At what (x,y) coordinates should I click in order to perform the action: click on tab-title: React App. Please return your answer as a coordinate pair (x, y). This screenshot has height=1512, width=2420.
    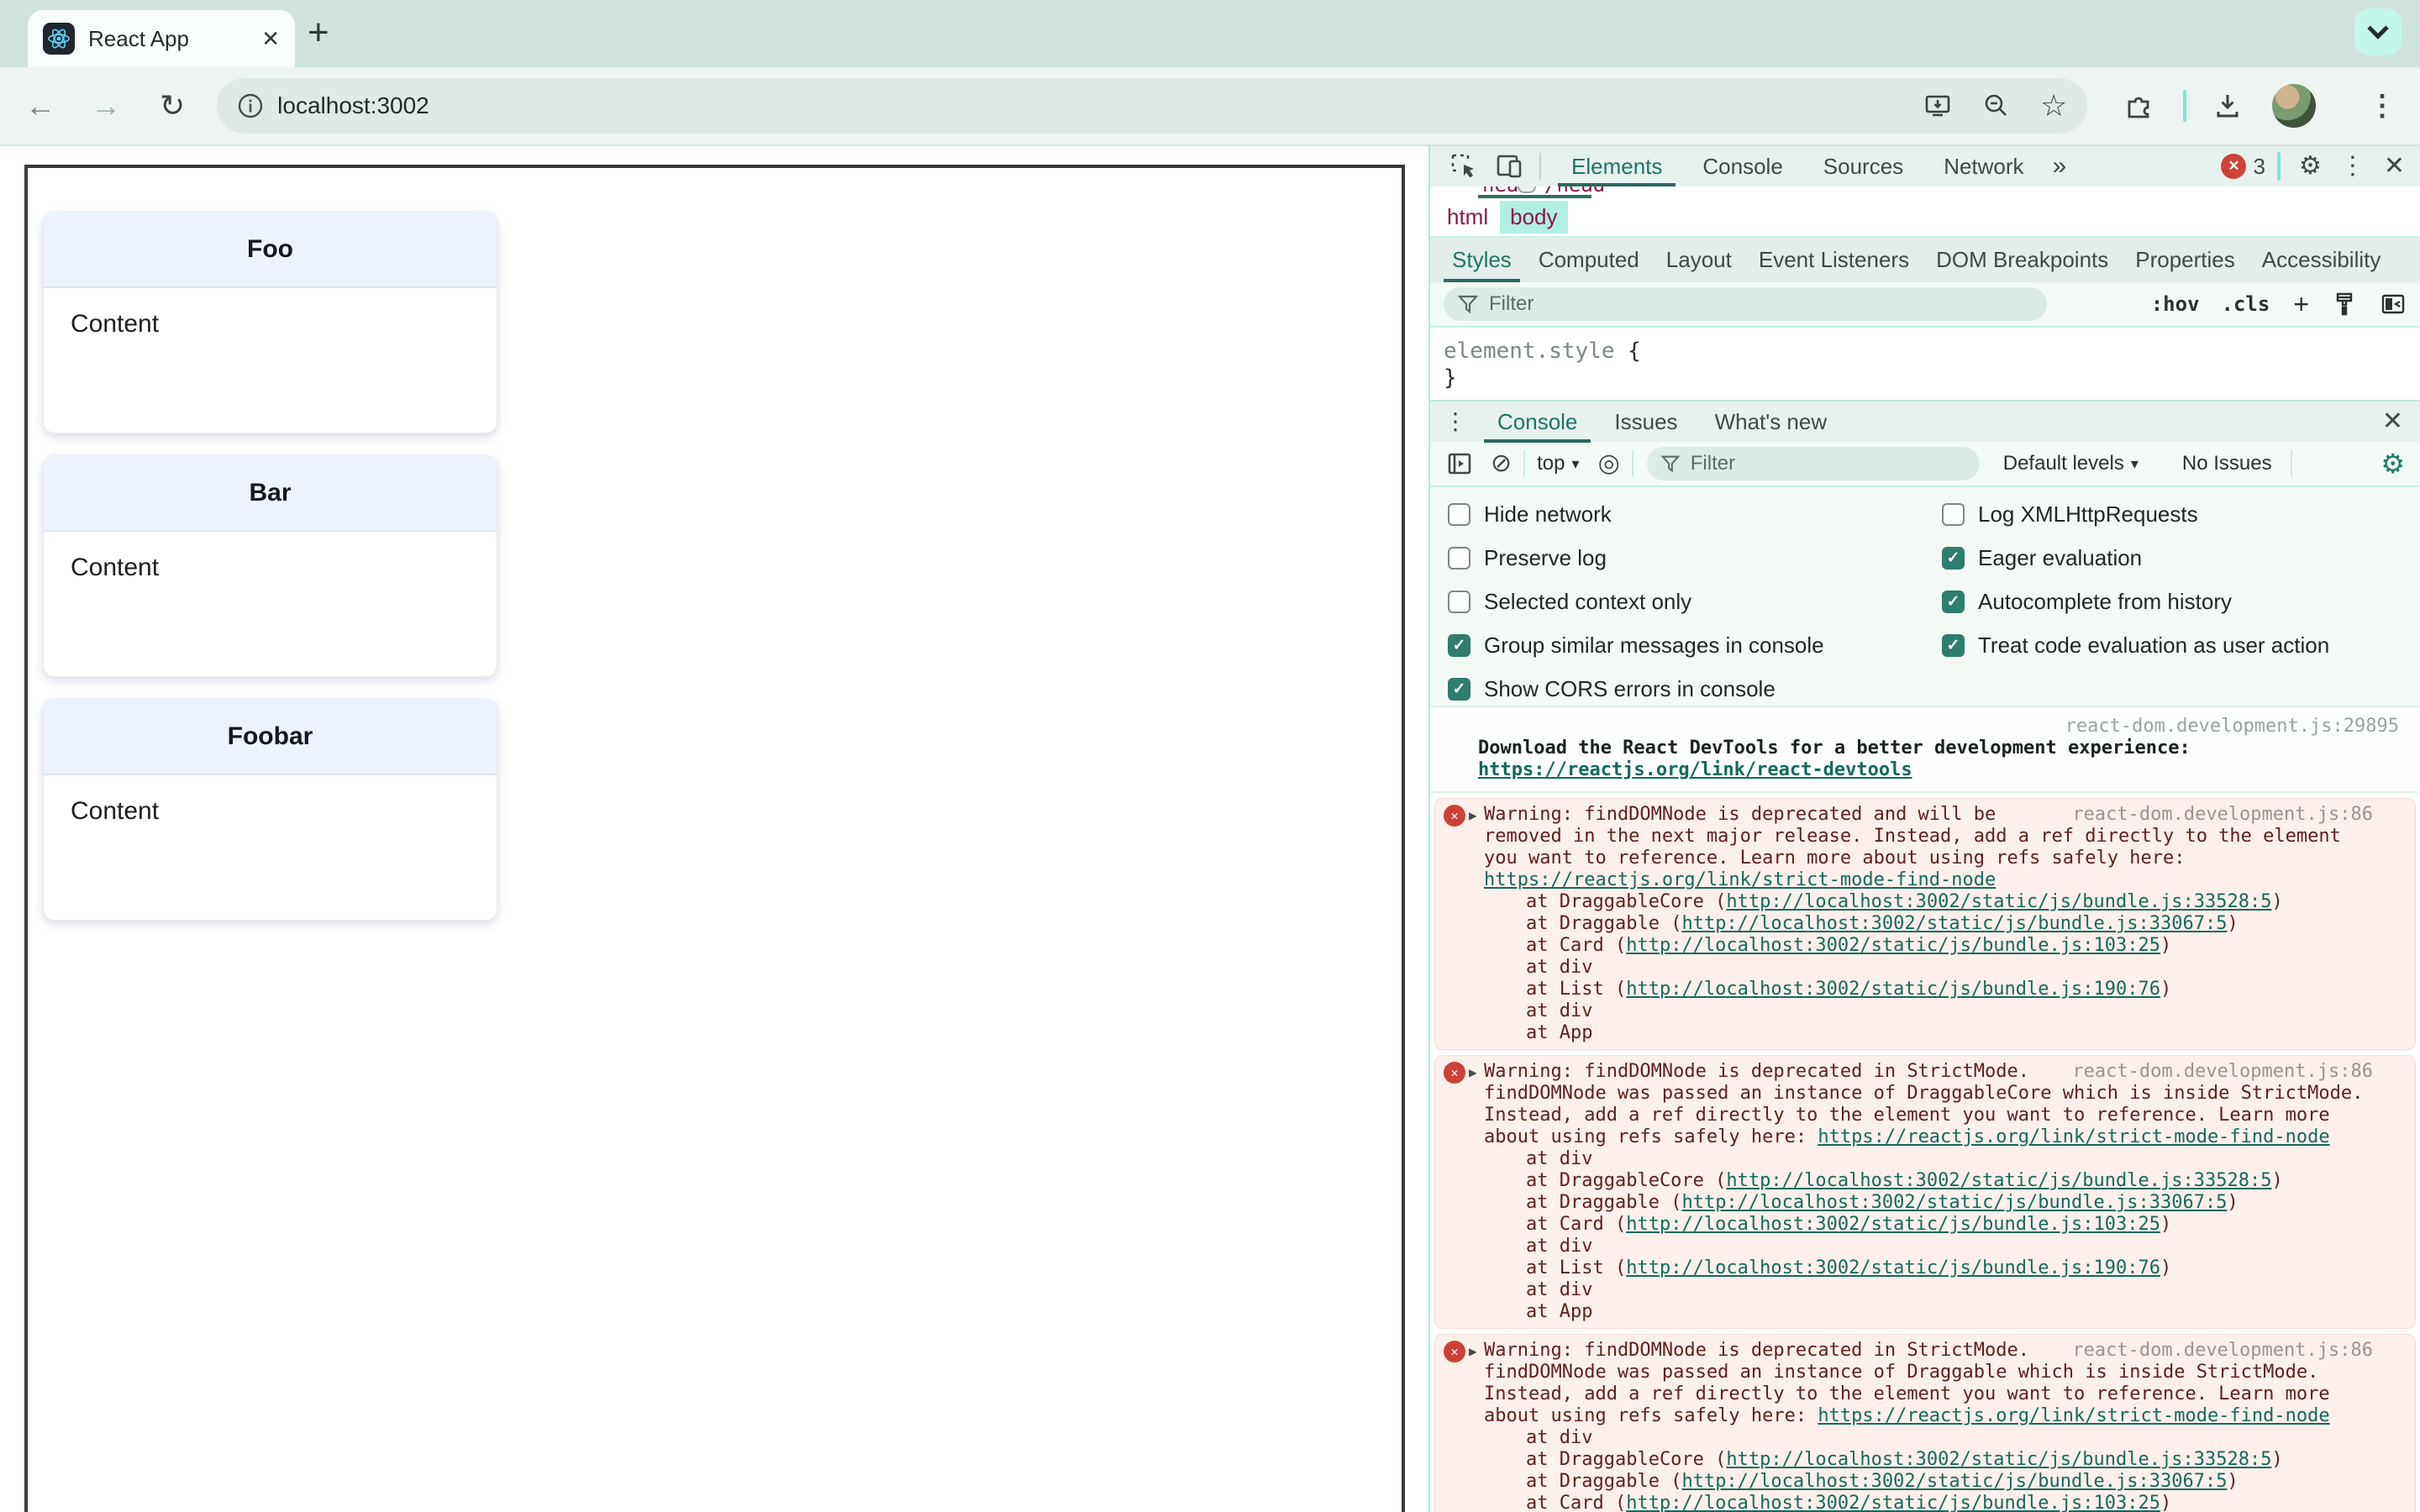
    Looking at the image, I should click on (138, 38).